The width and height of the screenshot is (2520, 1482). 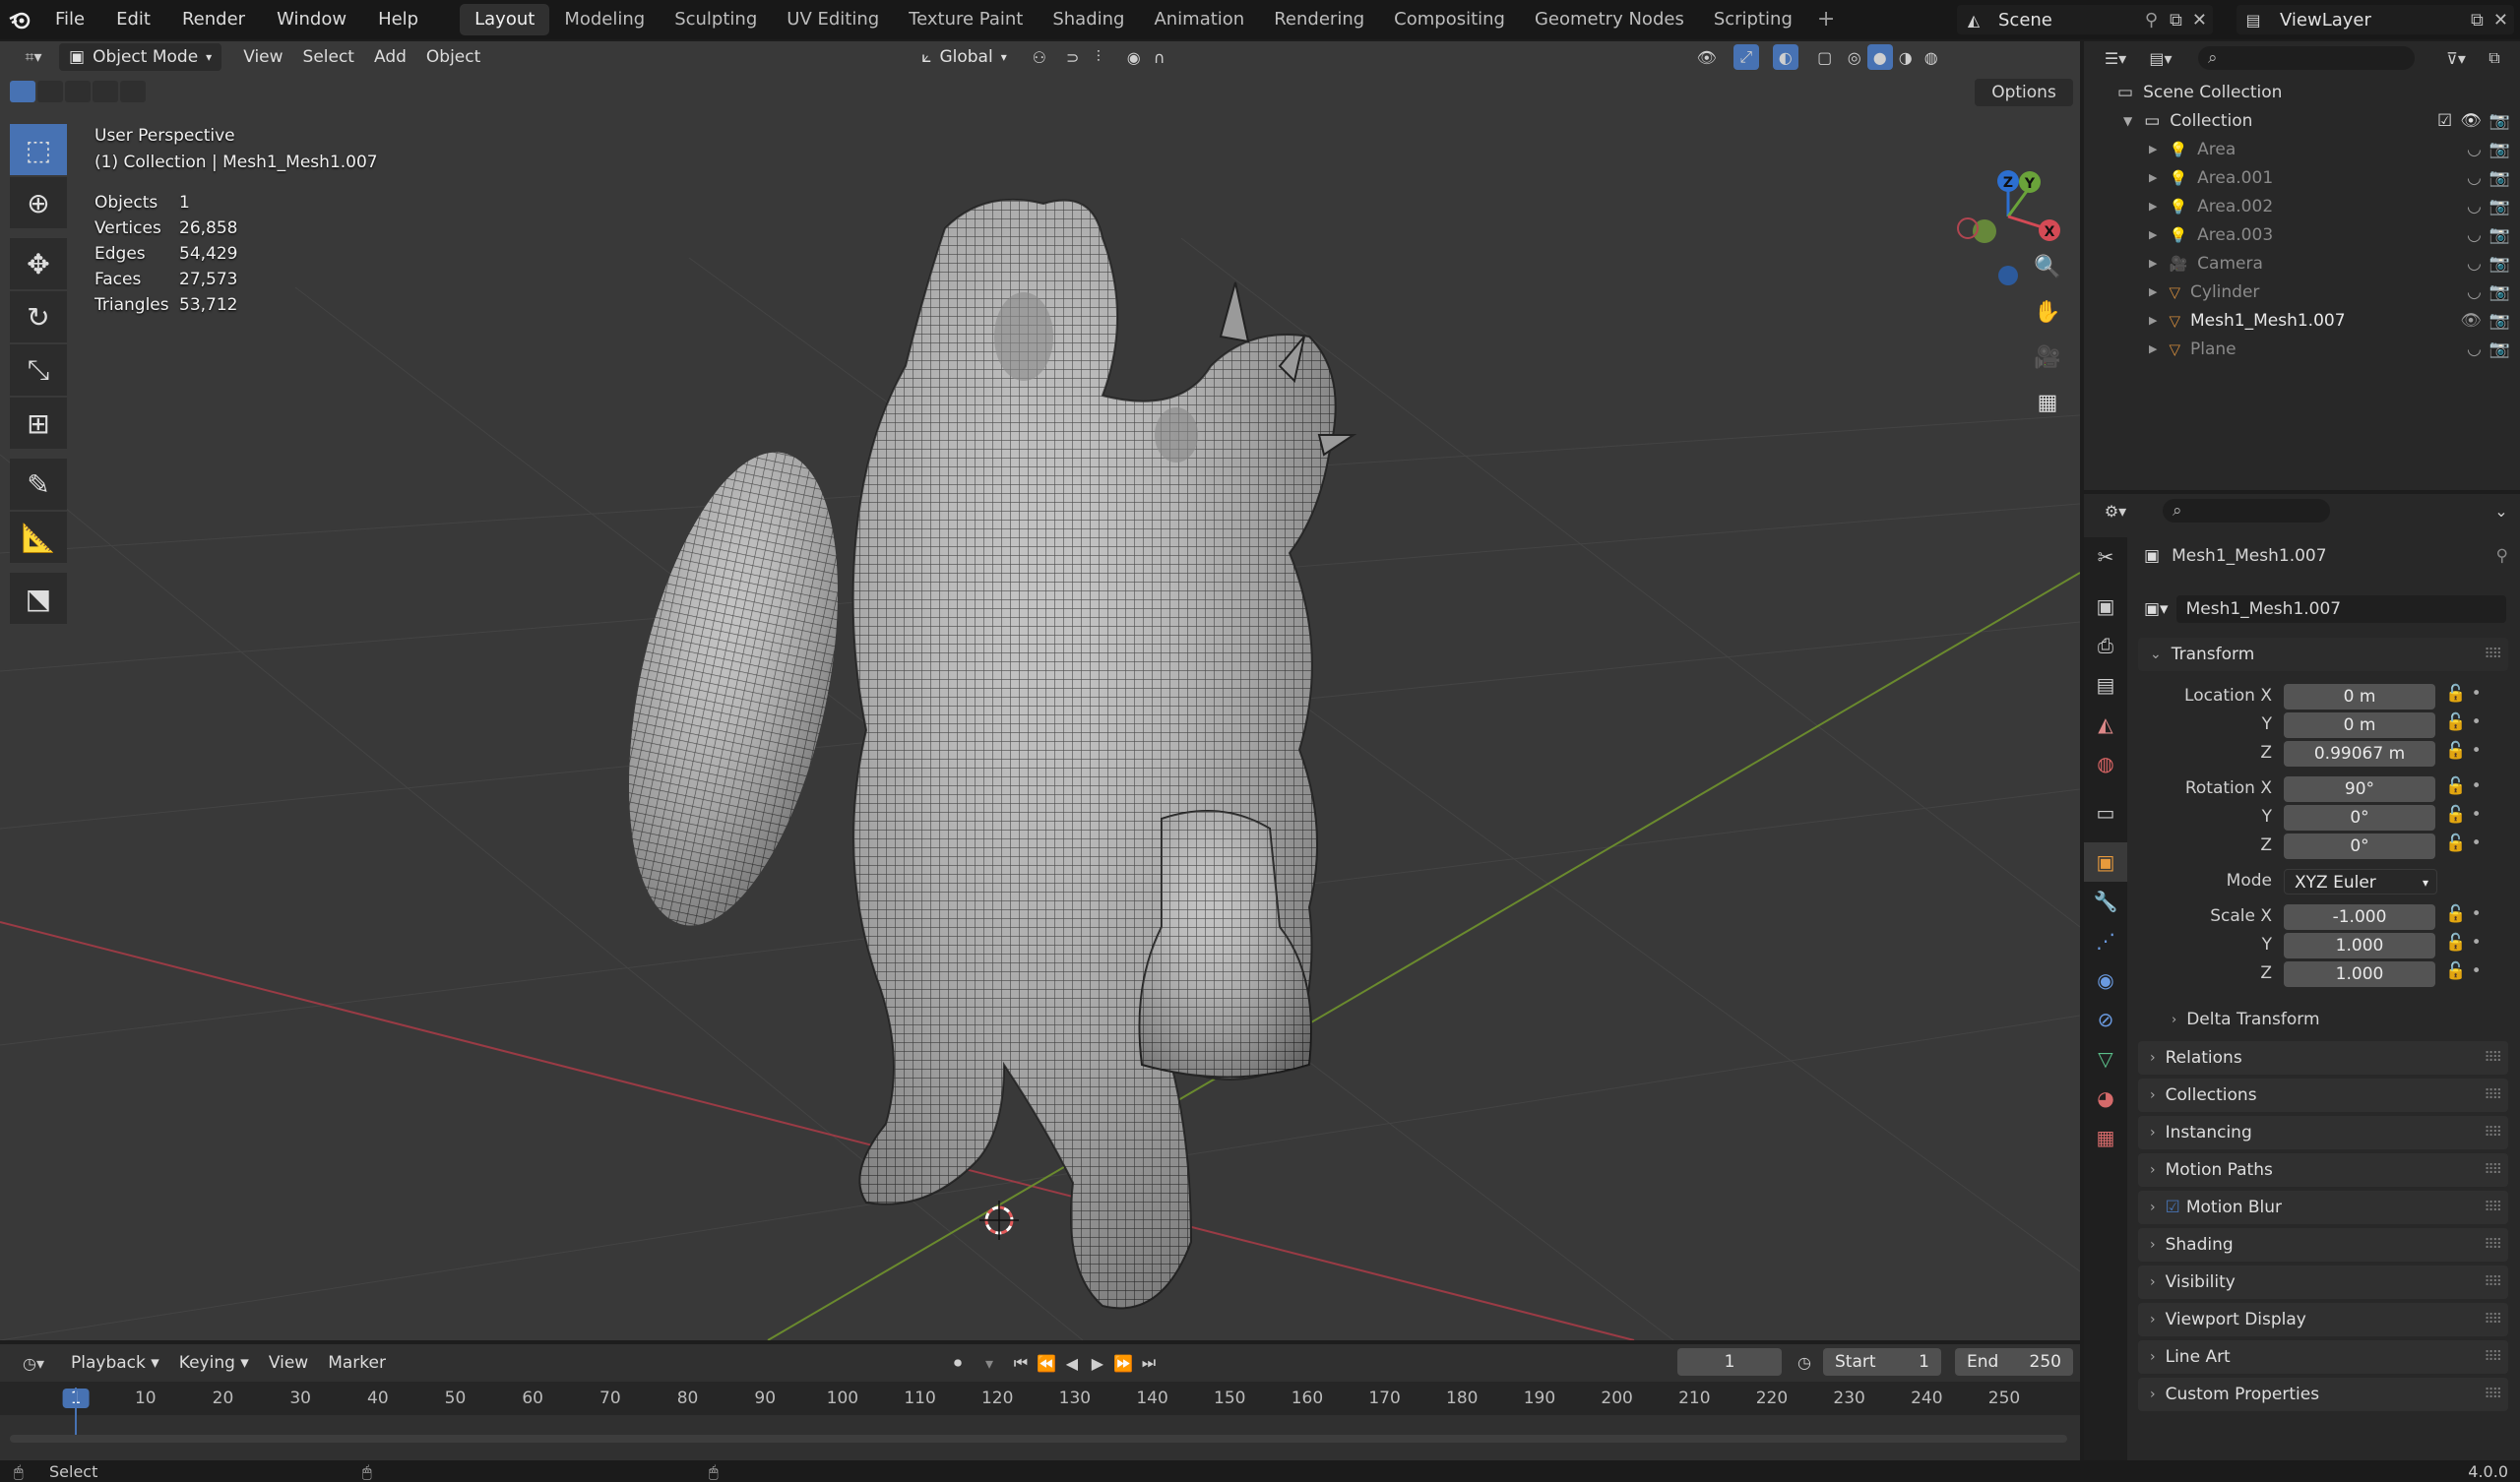 I want to click on select-box-tool-icon: ⬚, so click(x=38, y=149).